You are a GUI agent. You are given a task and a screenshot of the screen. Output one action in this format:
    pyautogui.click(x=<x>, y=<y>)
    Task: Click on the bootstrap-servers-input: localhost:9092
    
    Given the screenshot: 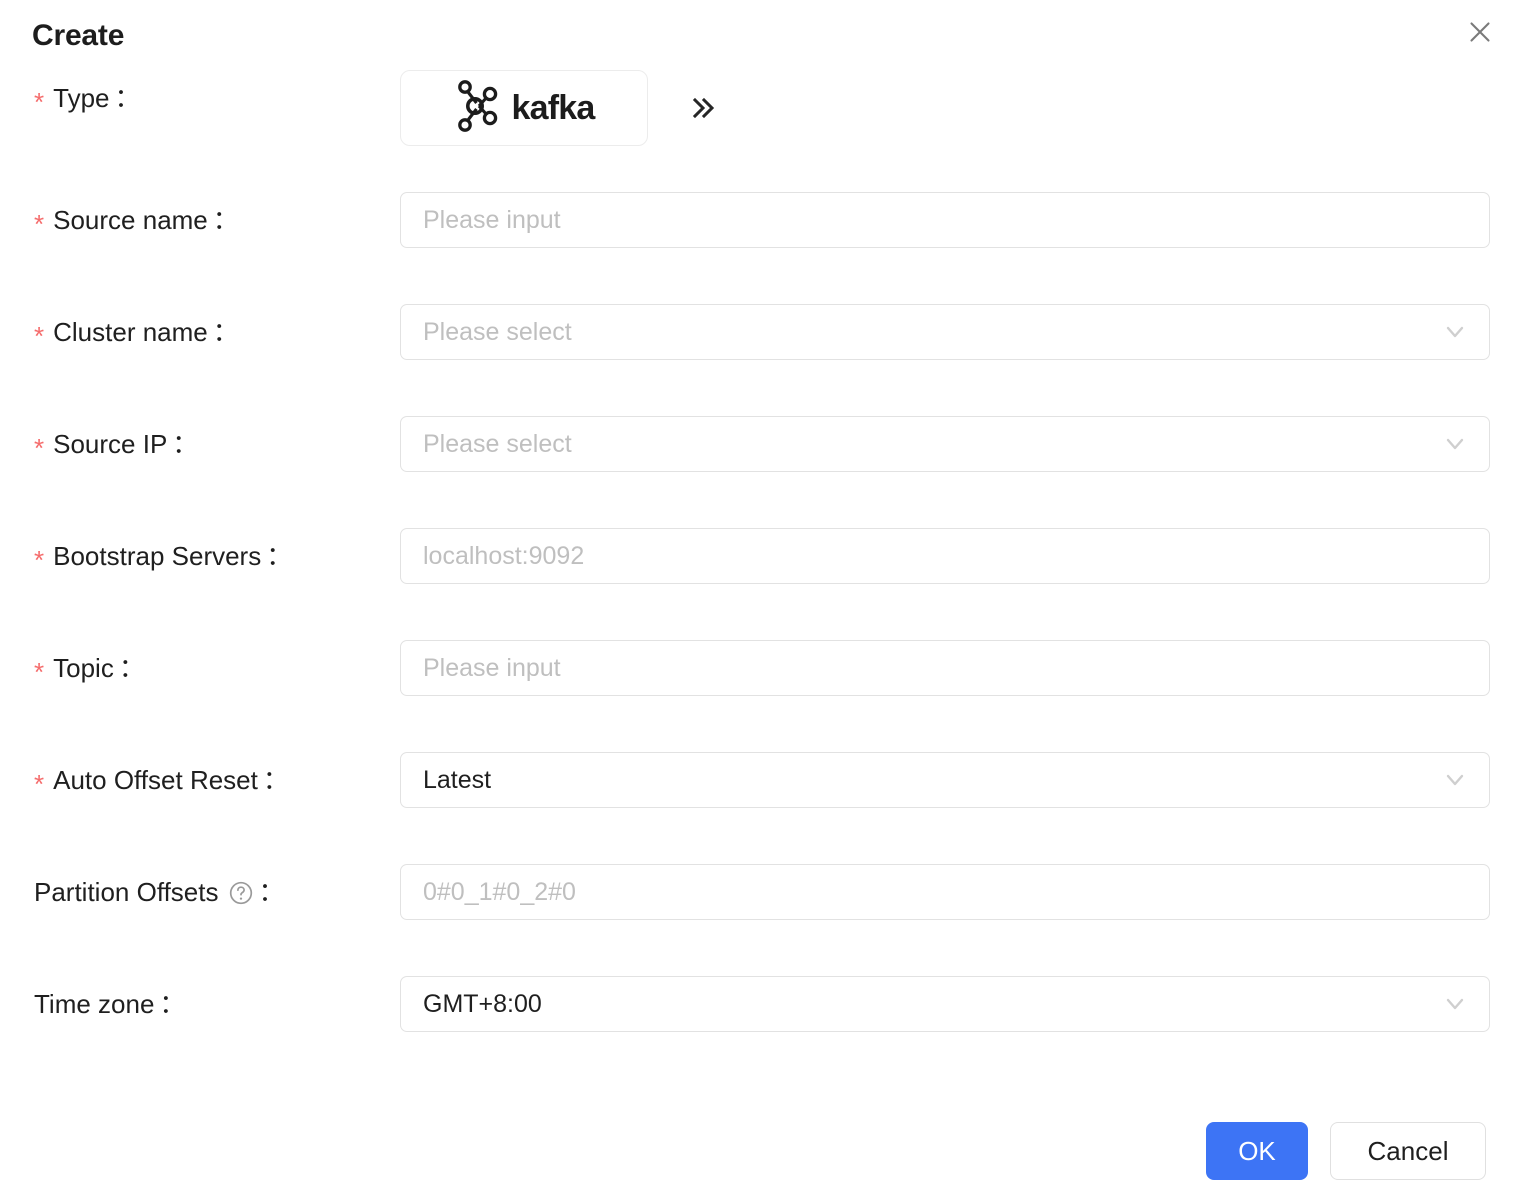 What is the action you would take?
    pyautogui.click(x=945, y=556)
    